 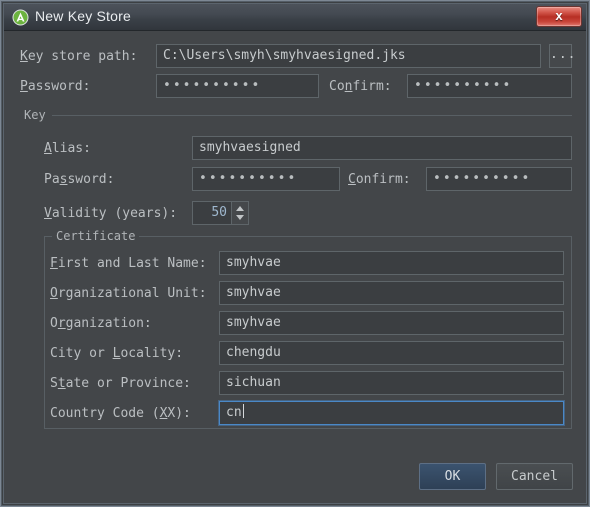 I want to click on keystore-path-label: Key store path:, so click(x=79, y=56).